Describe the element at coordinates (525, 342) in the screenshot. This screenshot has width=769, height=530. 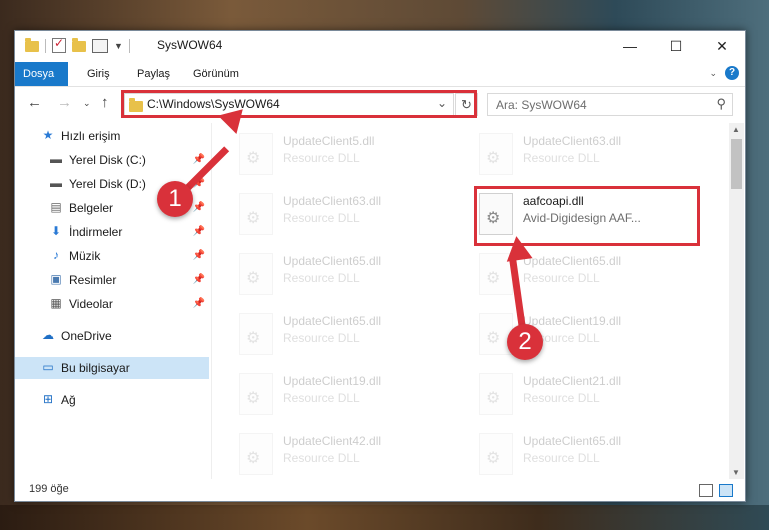
I see `step-2-badge: 2` at that location.